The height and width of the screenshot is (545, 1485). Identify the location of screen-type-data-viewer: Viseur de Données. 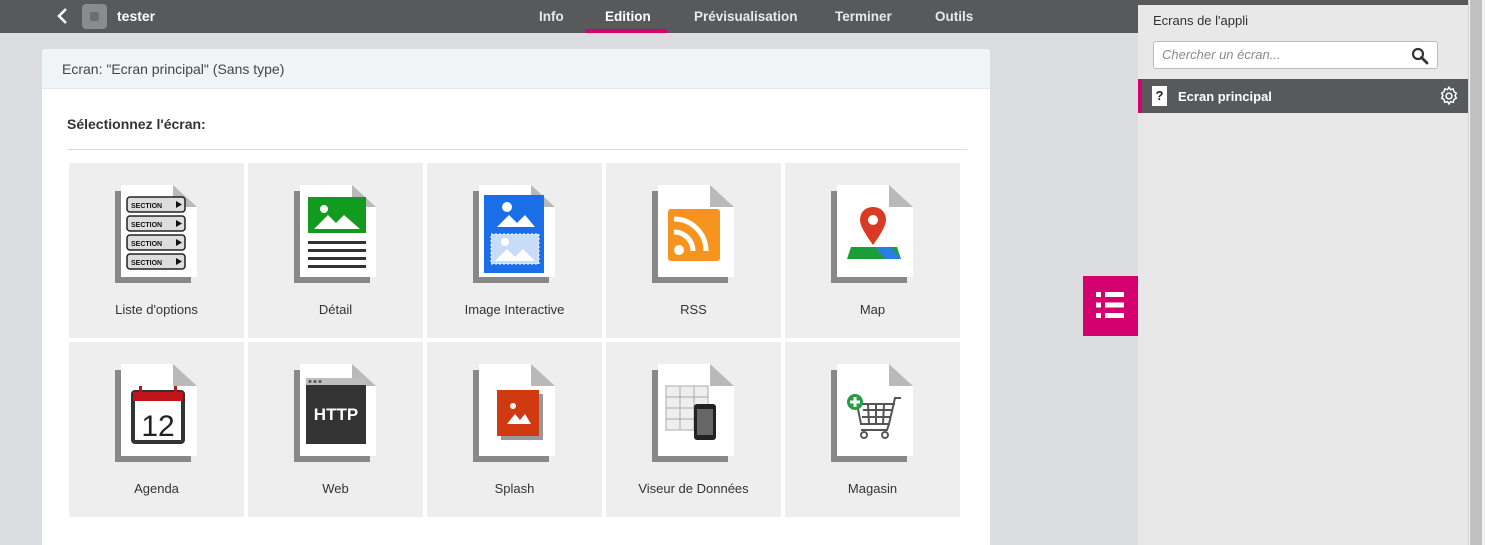
(693, 429).